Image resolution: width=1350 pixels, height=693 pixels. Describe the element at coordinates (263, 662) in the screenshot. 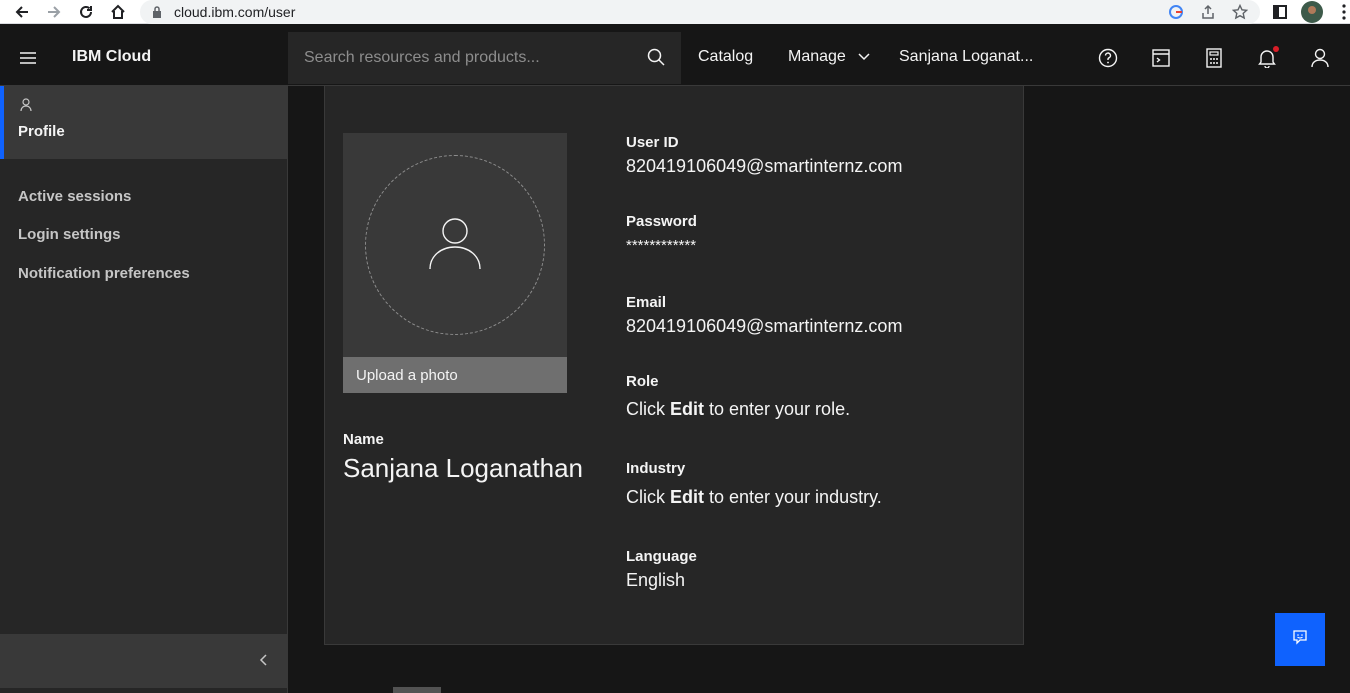

I see `chevron-left-icon` at that location.